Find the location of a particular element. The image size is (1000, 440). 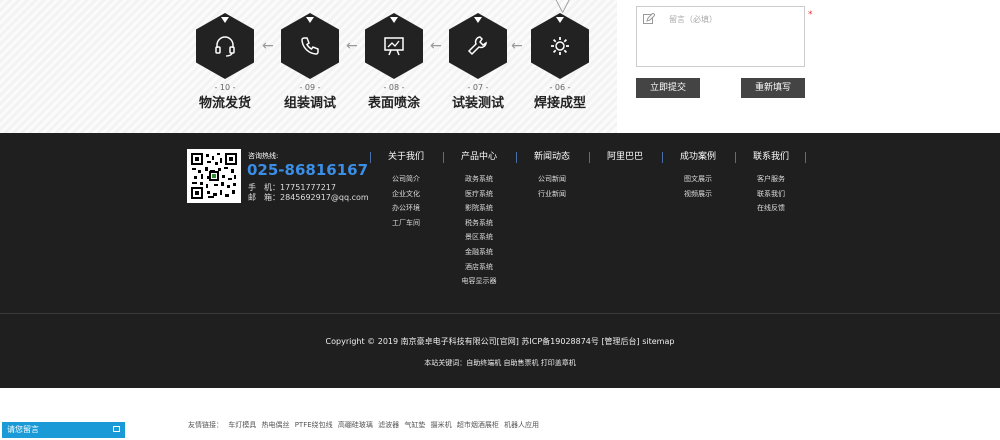

footer-nav-news: 新闻动态 公司新闻 行业新闻 is located at coordinates (552, 175).